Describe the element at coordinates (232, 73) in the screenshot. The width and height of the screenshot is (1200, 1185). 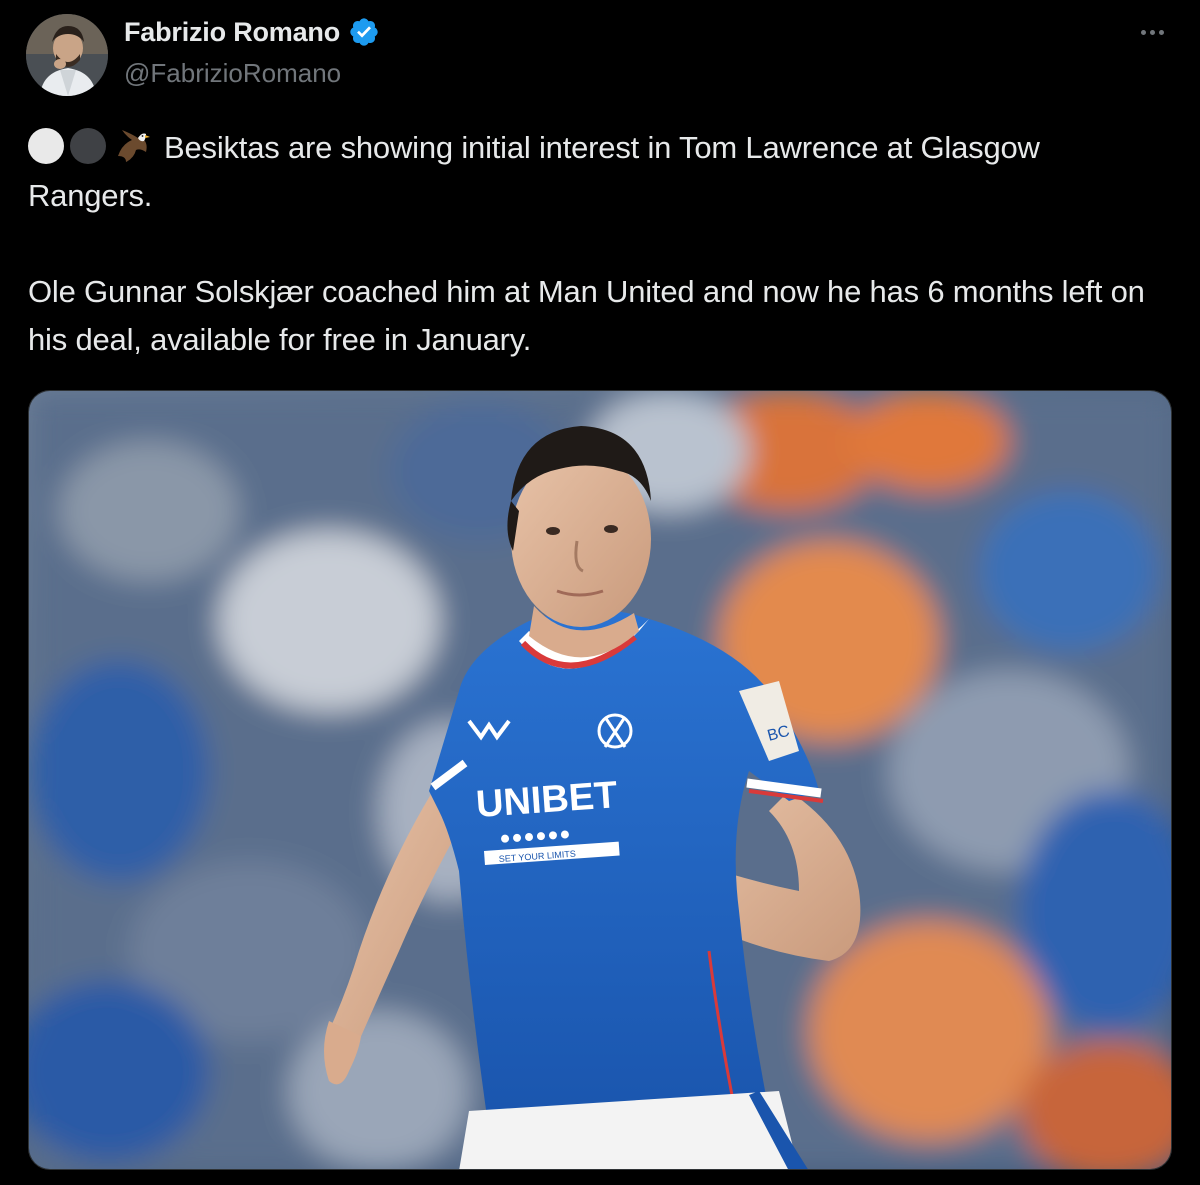
I see `author-handle: @FabrizioRomano` at that location.